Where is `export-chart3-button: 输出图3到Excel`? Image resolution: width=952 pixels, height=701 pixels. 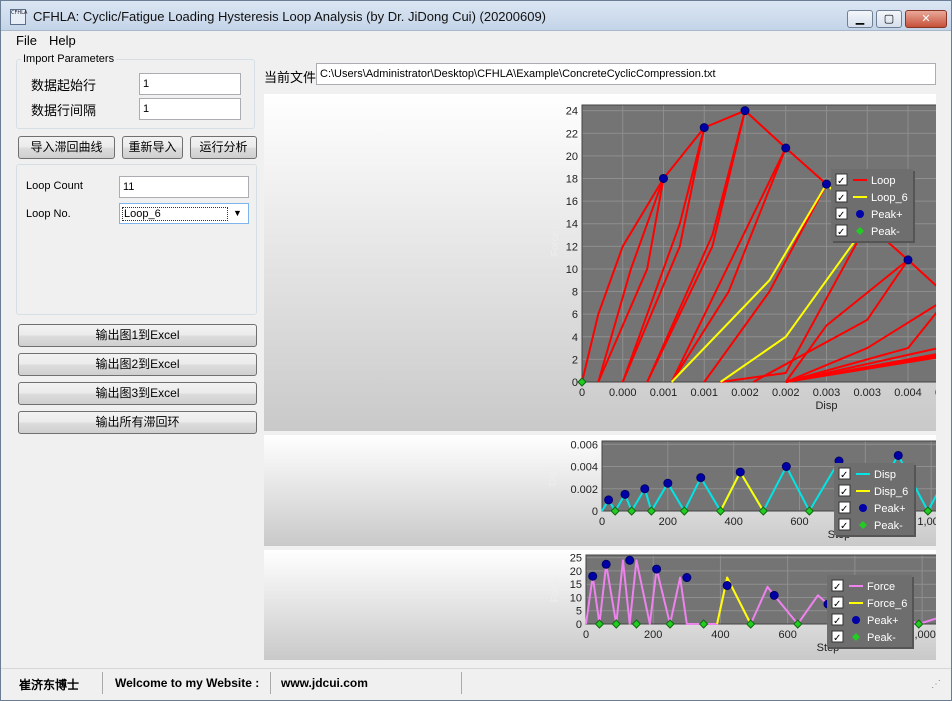 export-chart3-button: 输出图3到Excel is located at coordinates (137, 393).